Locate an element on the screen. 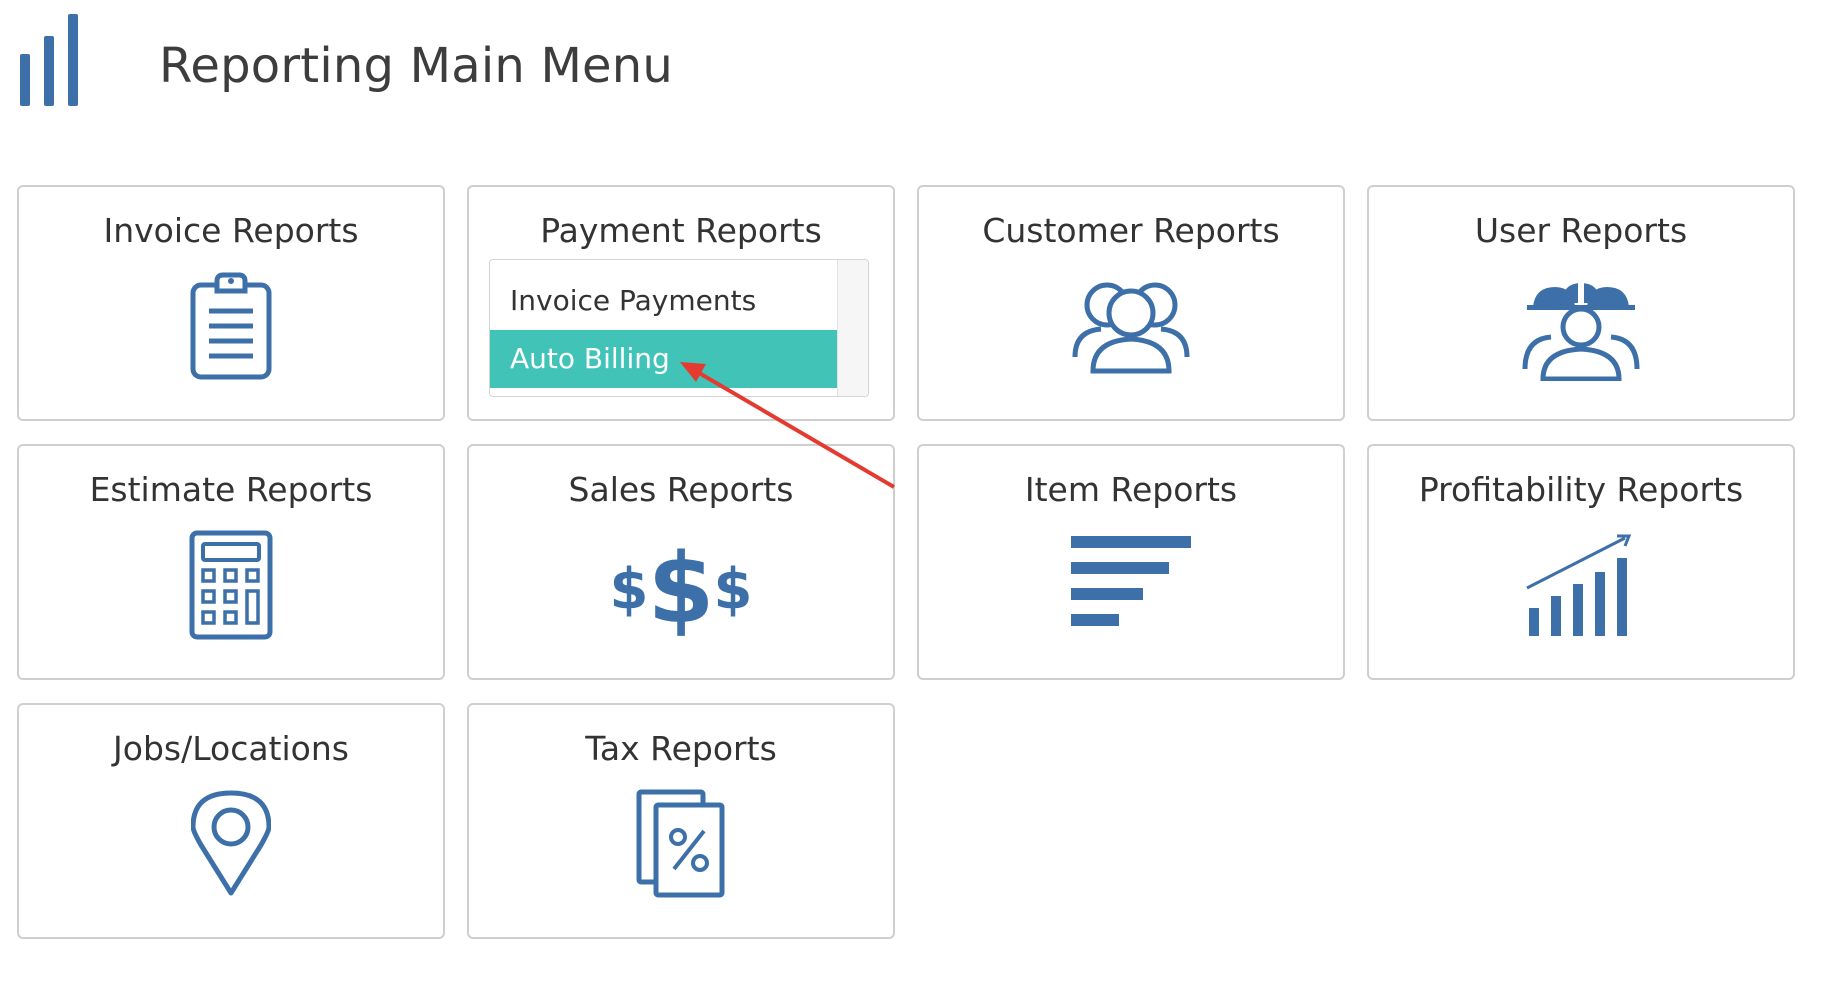 The image size is (1840, 1006). dollar-signs-icon: $ $ $ is located at coordinates (681, 586).